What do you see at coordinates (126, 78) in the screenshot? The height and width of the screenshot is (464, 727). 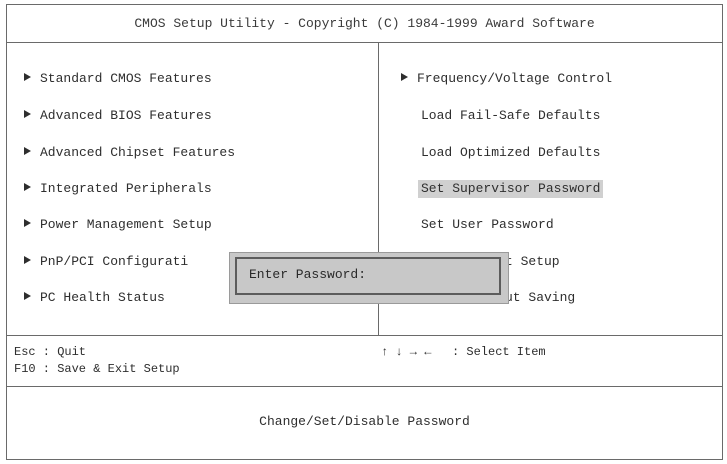 I see `menu-item-label: Standard CMOS Features` at bounding box center [126, 78].